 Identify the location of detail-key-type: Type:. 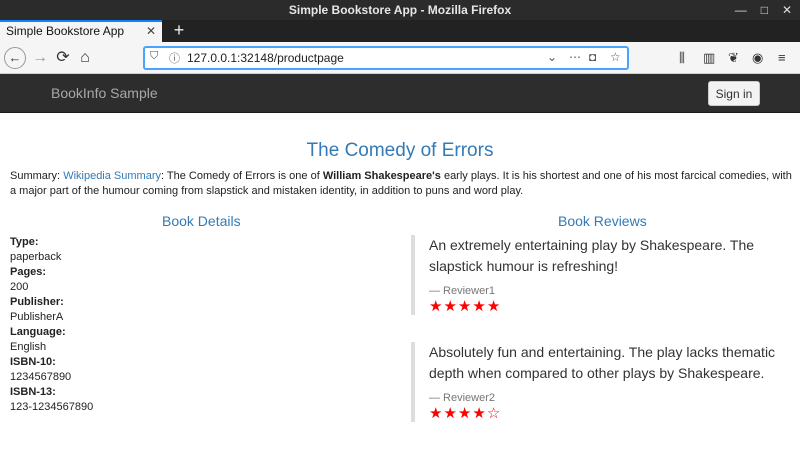
(24, 242).